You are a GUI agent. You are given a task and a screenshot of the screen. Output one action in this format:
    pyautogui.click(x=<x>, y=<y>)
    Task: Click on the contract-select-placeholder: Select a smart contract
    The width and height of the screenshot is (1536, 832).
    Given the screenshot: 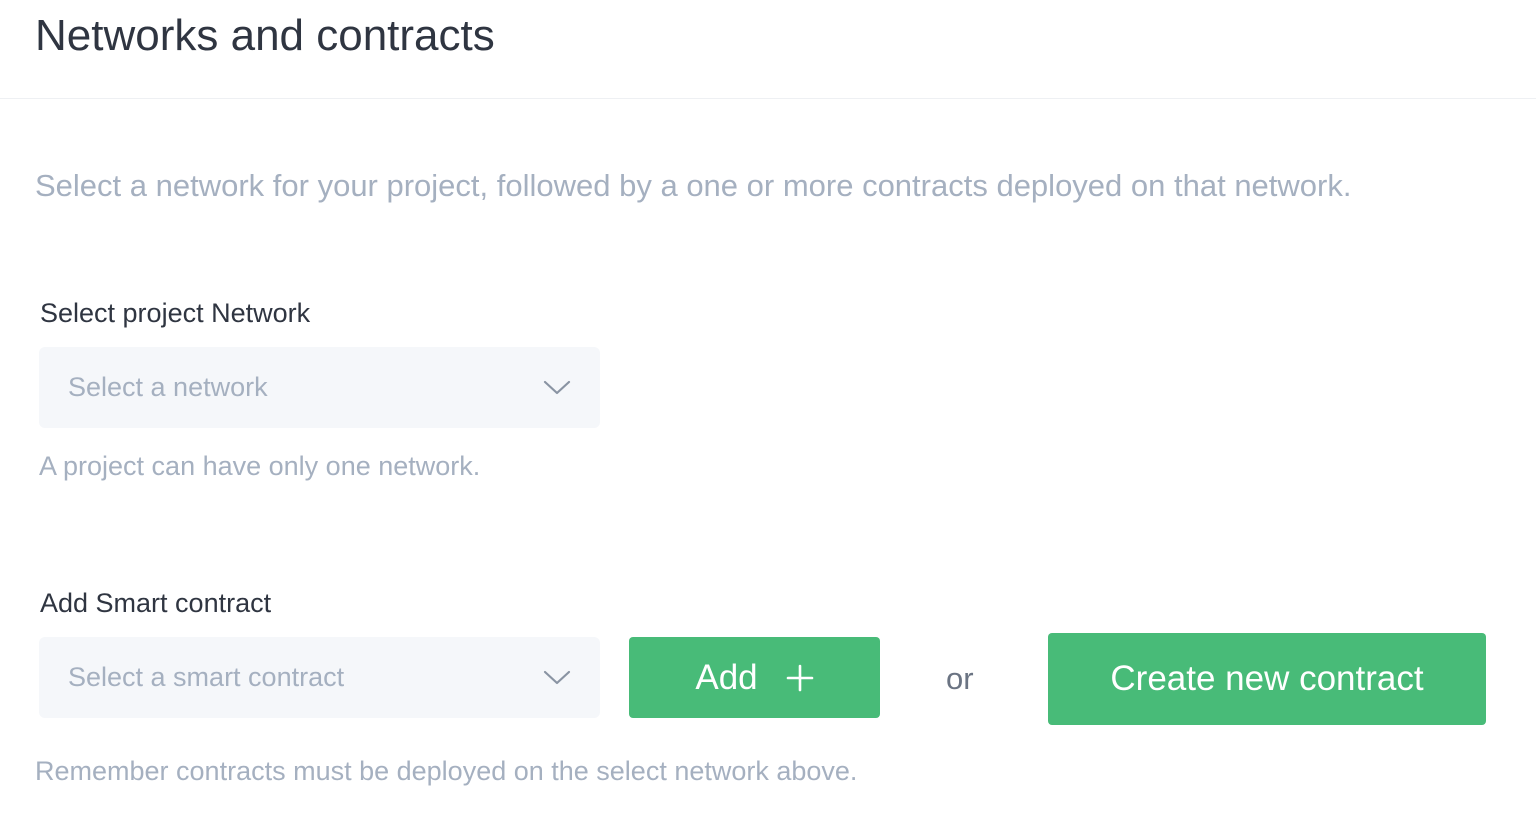 What is the action you would take?
    pyautogui.click(x=206, y=677)
    